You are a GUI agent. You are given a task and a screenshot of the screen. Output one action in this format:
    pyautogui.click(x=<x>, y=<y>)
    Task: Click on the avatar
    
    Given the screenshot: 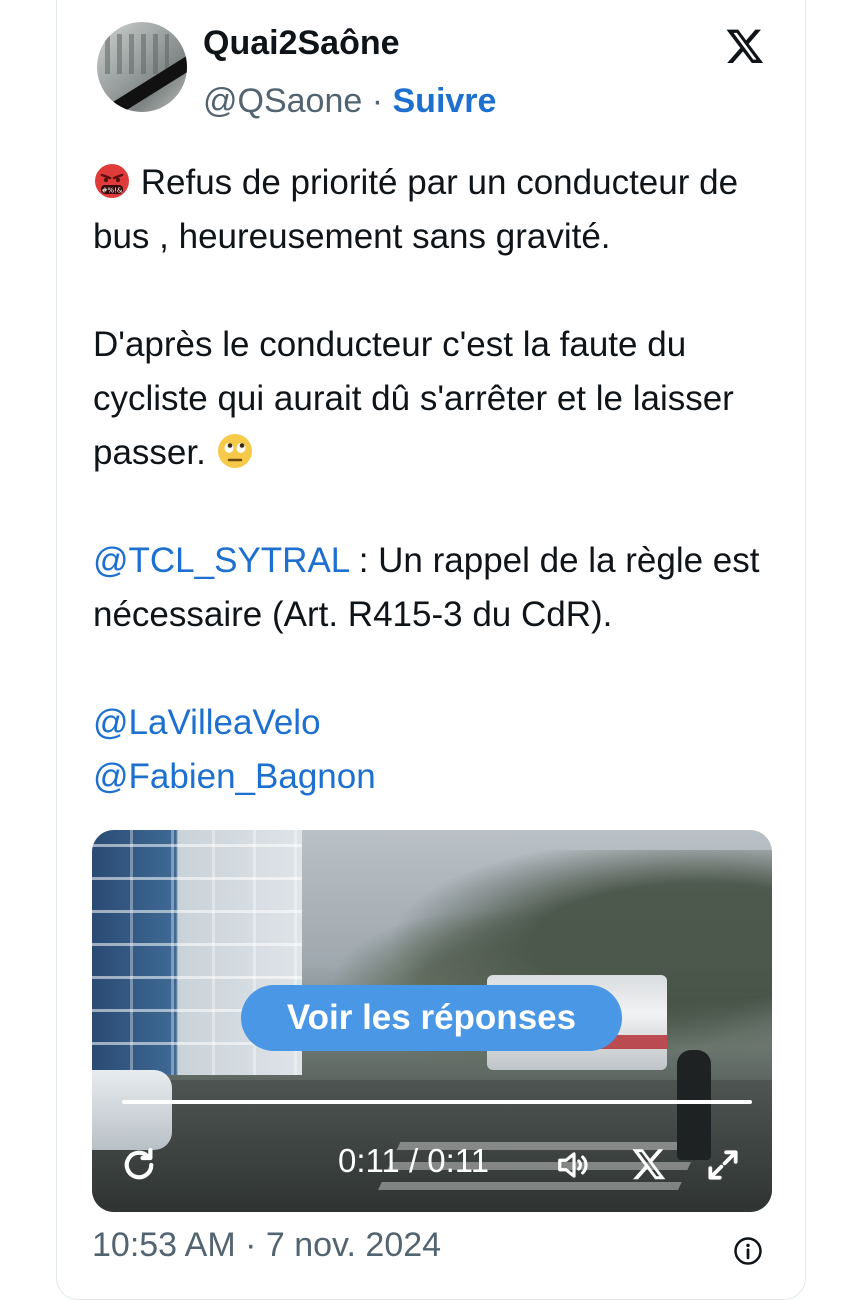 What is the action you would take?
    pyautogui.click(x=142, y=67)
    